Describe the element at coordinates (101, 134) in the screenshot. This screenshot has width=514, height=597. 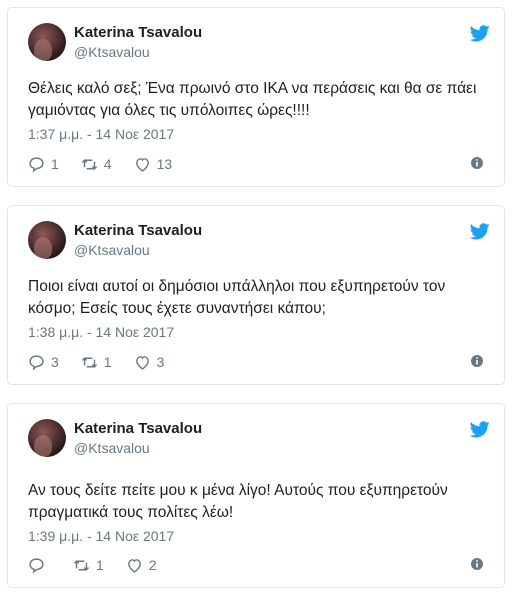
I see `tweet-timestamp: 1:37 μ.μ. - 14 Νοε 2017` at that location.